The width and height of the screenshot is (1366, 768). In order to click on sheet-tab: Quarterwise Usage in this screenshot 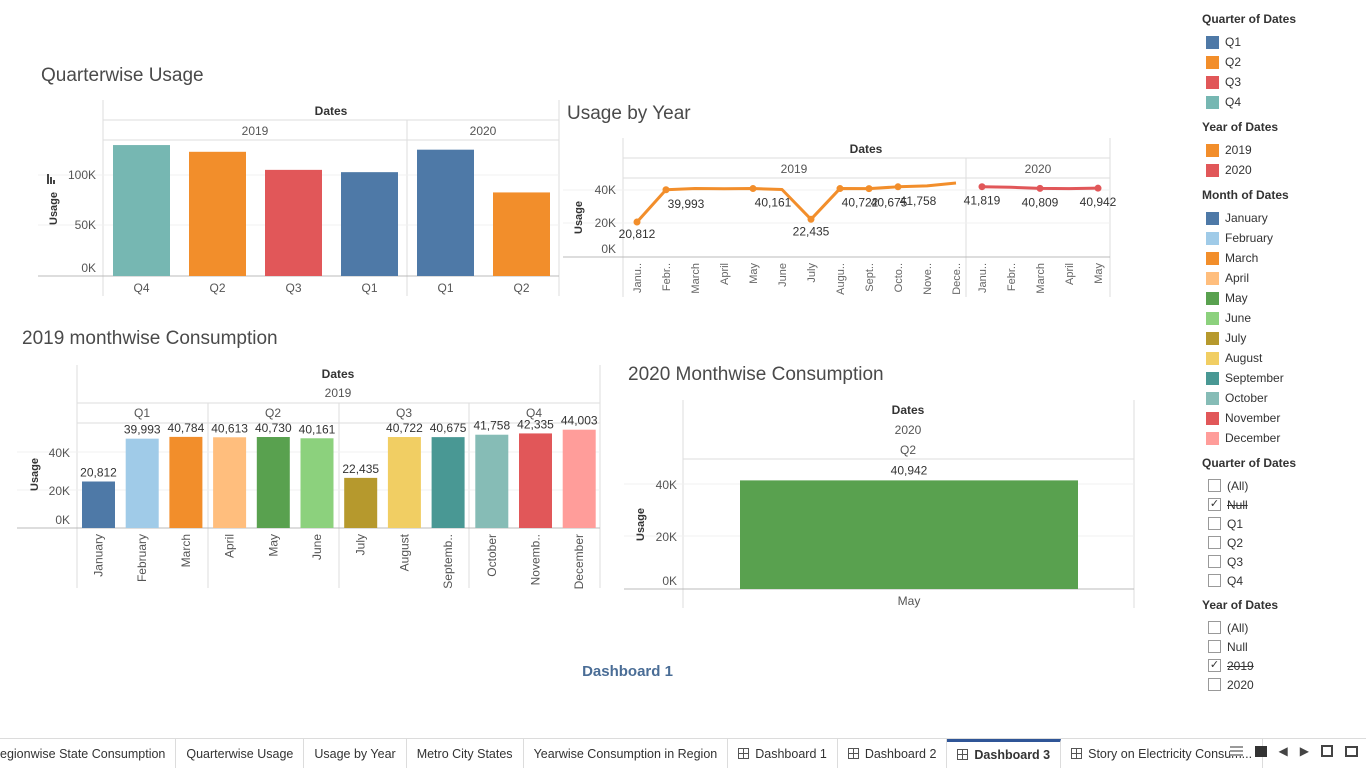, I will do `click(240, 753)`.